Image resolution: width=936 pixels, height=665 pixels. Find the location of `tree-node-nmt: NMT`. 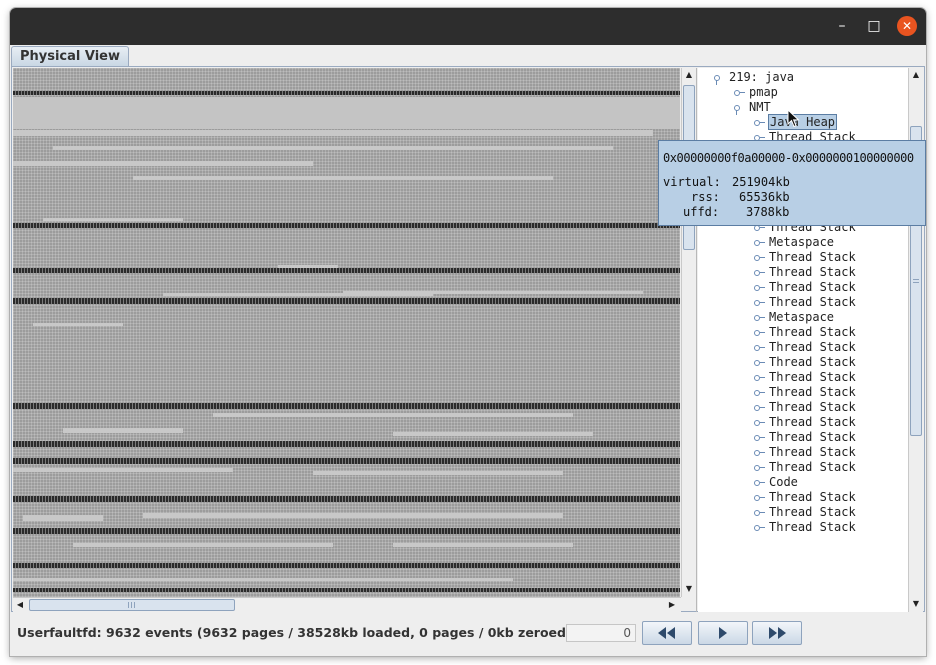

tree-node-nmt: NMT is located at coordinates (750, 107).